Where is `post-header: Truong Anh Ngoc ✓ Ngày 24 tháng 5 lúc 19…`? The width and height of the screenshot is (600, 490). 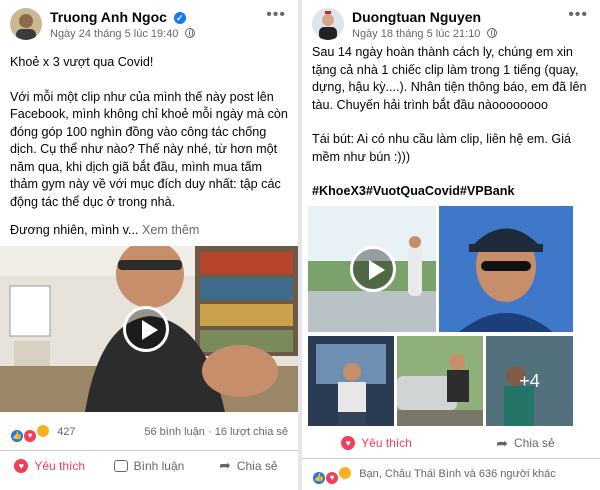 post-header: Truong Anh Ngoc ✓ Ngày 24 tháng 5 lúc 19… is located at coordinates (149, 22).